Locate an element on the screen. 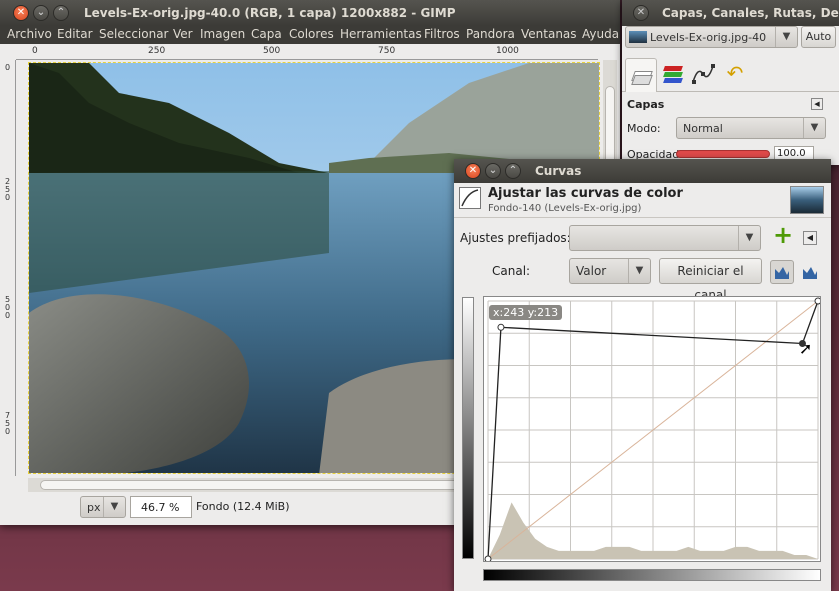  dock-title: Capas, Canales, Rutas, De is located at coordinates (750, 13).